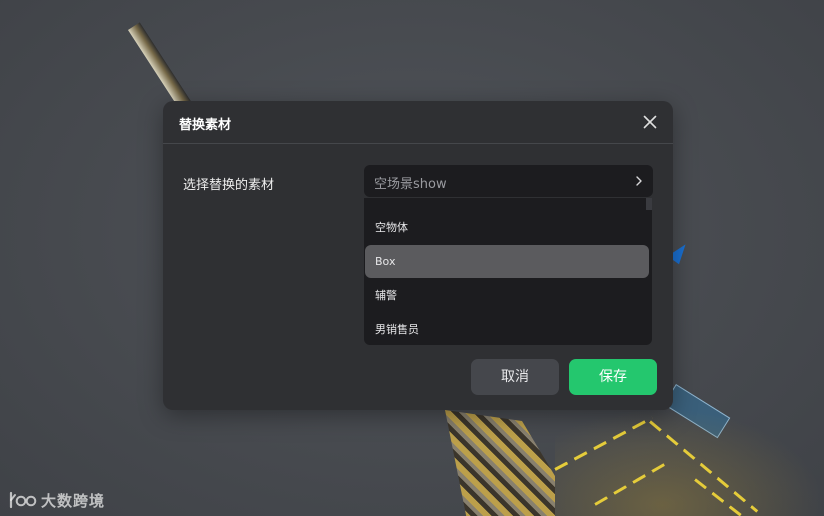 Image resolution: width=824 pixels, height=516 pixels. What do you see at coordinates (507, 227) in the screenshot?
I see `dropdown-item-empty-object: 空物体` at bounding box center [507, 227].